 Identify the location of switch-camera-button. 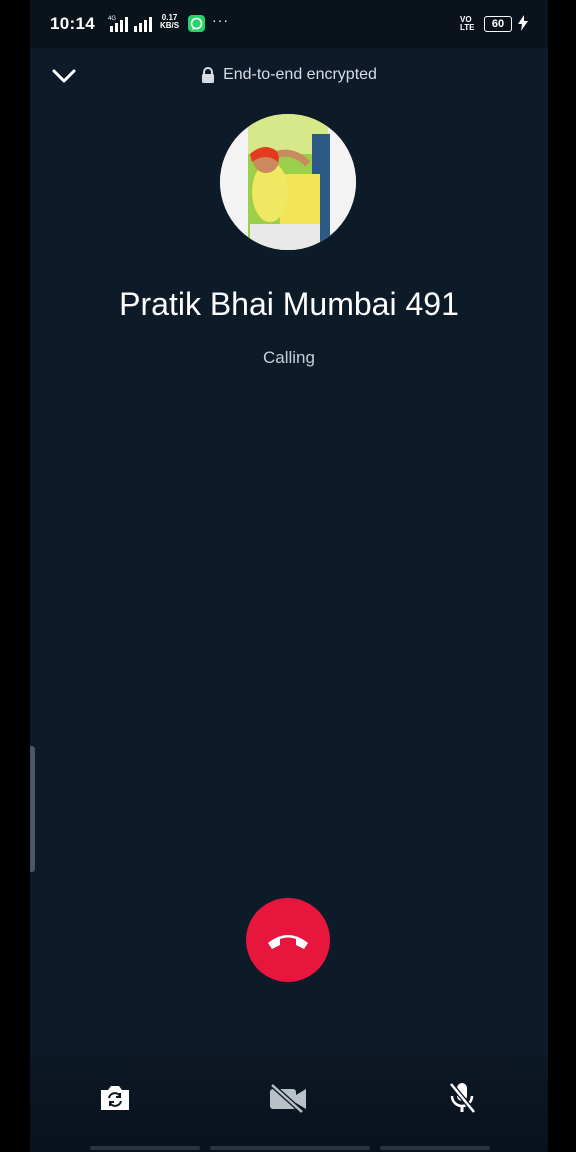
(115, 1098).